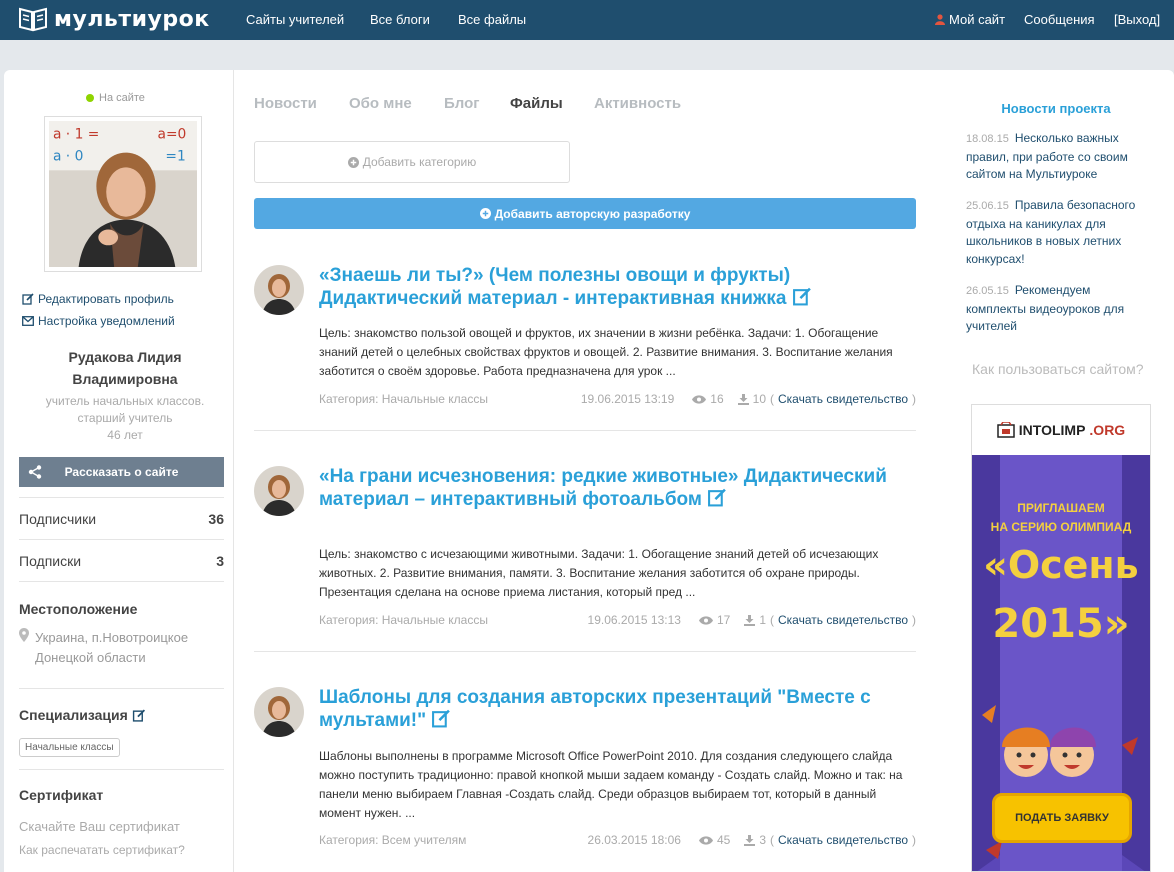  What do you see at coordinates (68, 156) in the screenshot?
I see `svg-text: a · 0` at bounding box center [68, 156].